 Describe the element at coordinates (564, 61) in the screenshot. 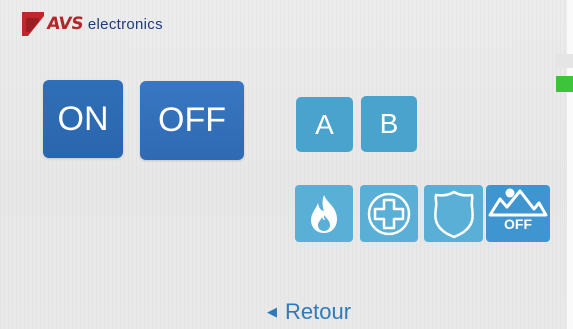

I see `status-indicator-inactive` at that location.